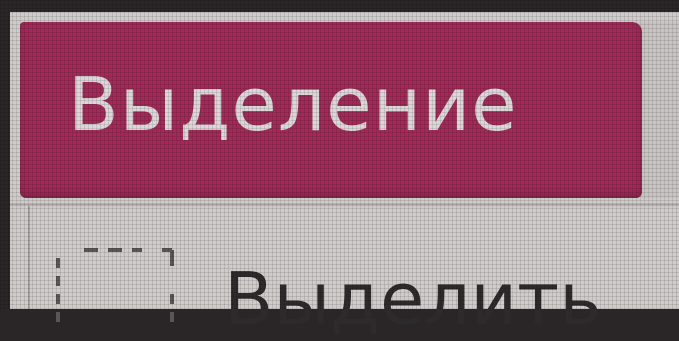 The height and width of the screenshot is (341, 679). What do you see at coordinates (657, 110) in the screenshot?
I see `panel-edge` at bounding box center [657, 110].